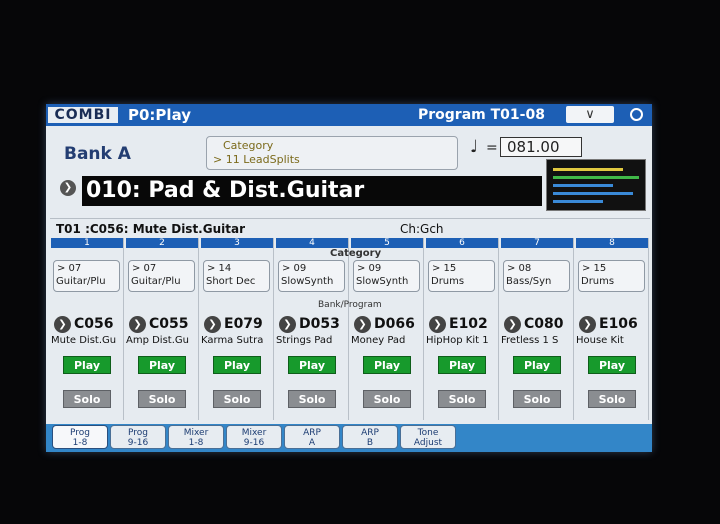 The height and width of the screenshot is (524, 720). I want to click on tab-label-line2: 9-16, so click(138, 443).